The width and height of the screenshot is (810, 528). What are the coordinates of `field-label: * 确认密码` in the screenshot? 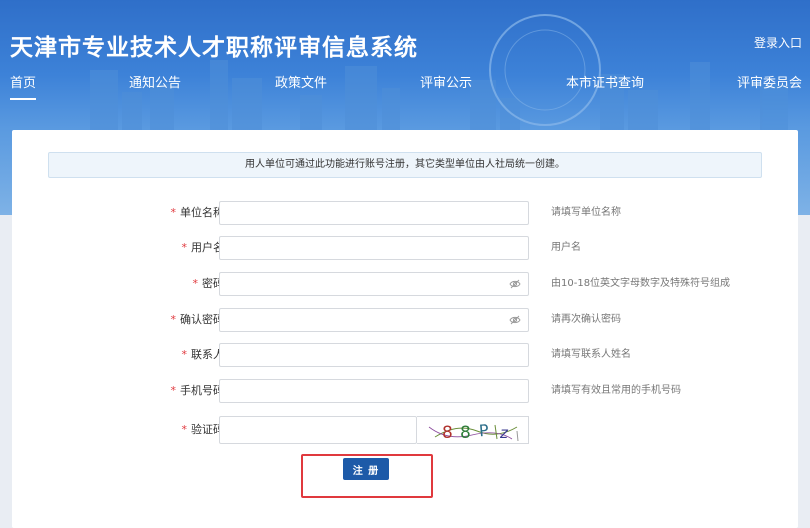 It's located at (197, 319).